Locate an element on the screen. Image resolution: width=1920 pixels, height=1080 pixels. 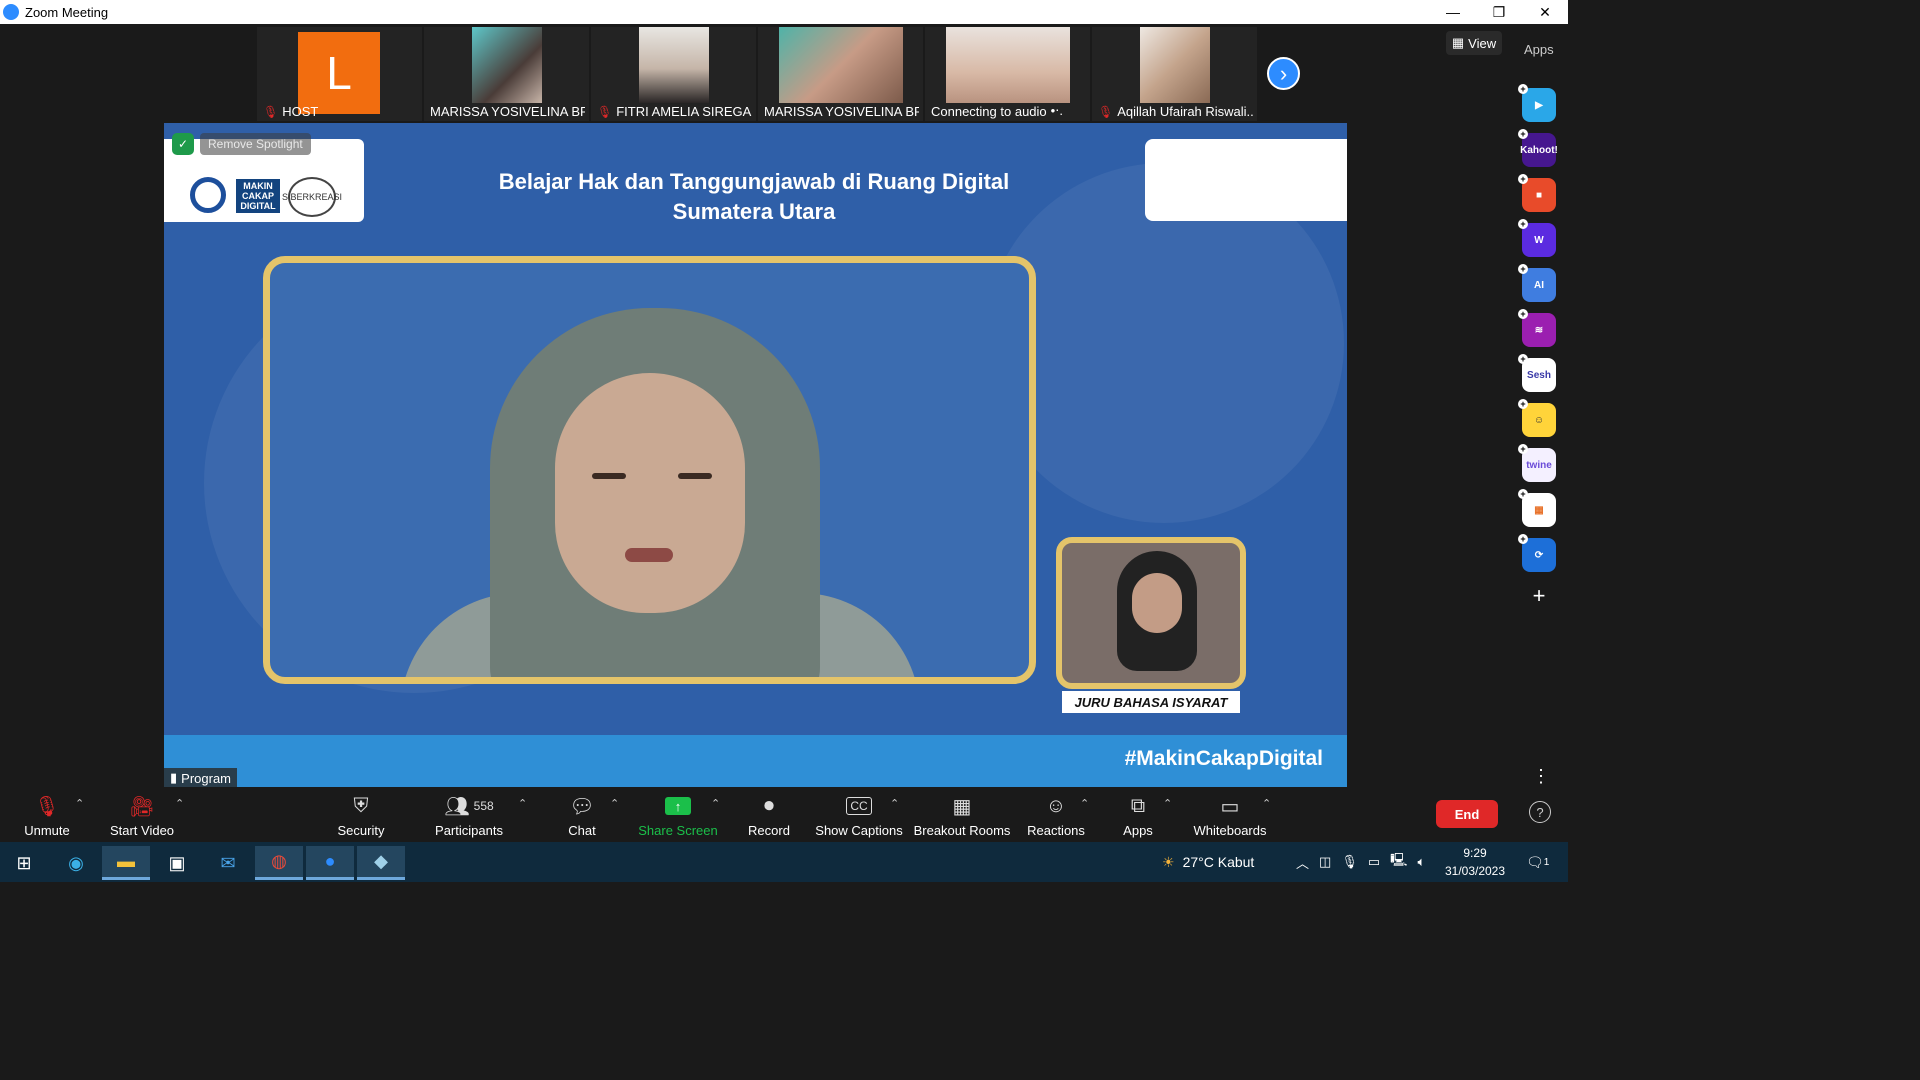
share-screen-icon: ↑ is located at coordinates (678, 806).